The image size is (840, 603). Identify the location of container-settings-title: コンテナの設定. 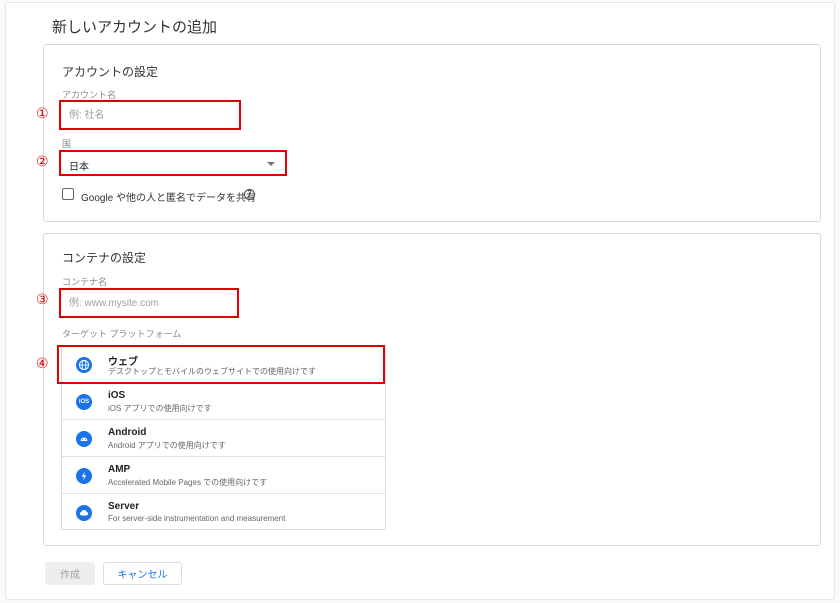
(104, 258).